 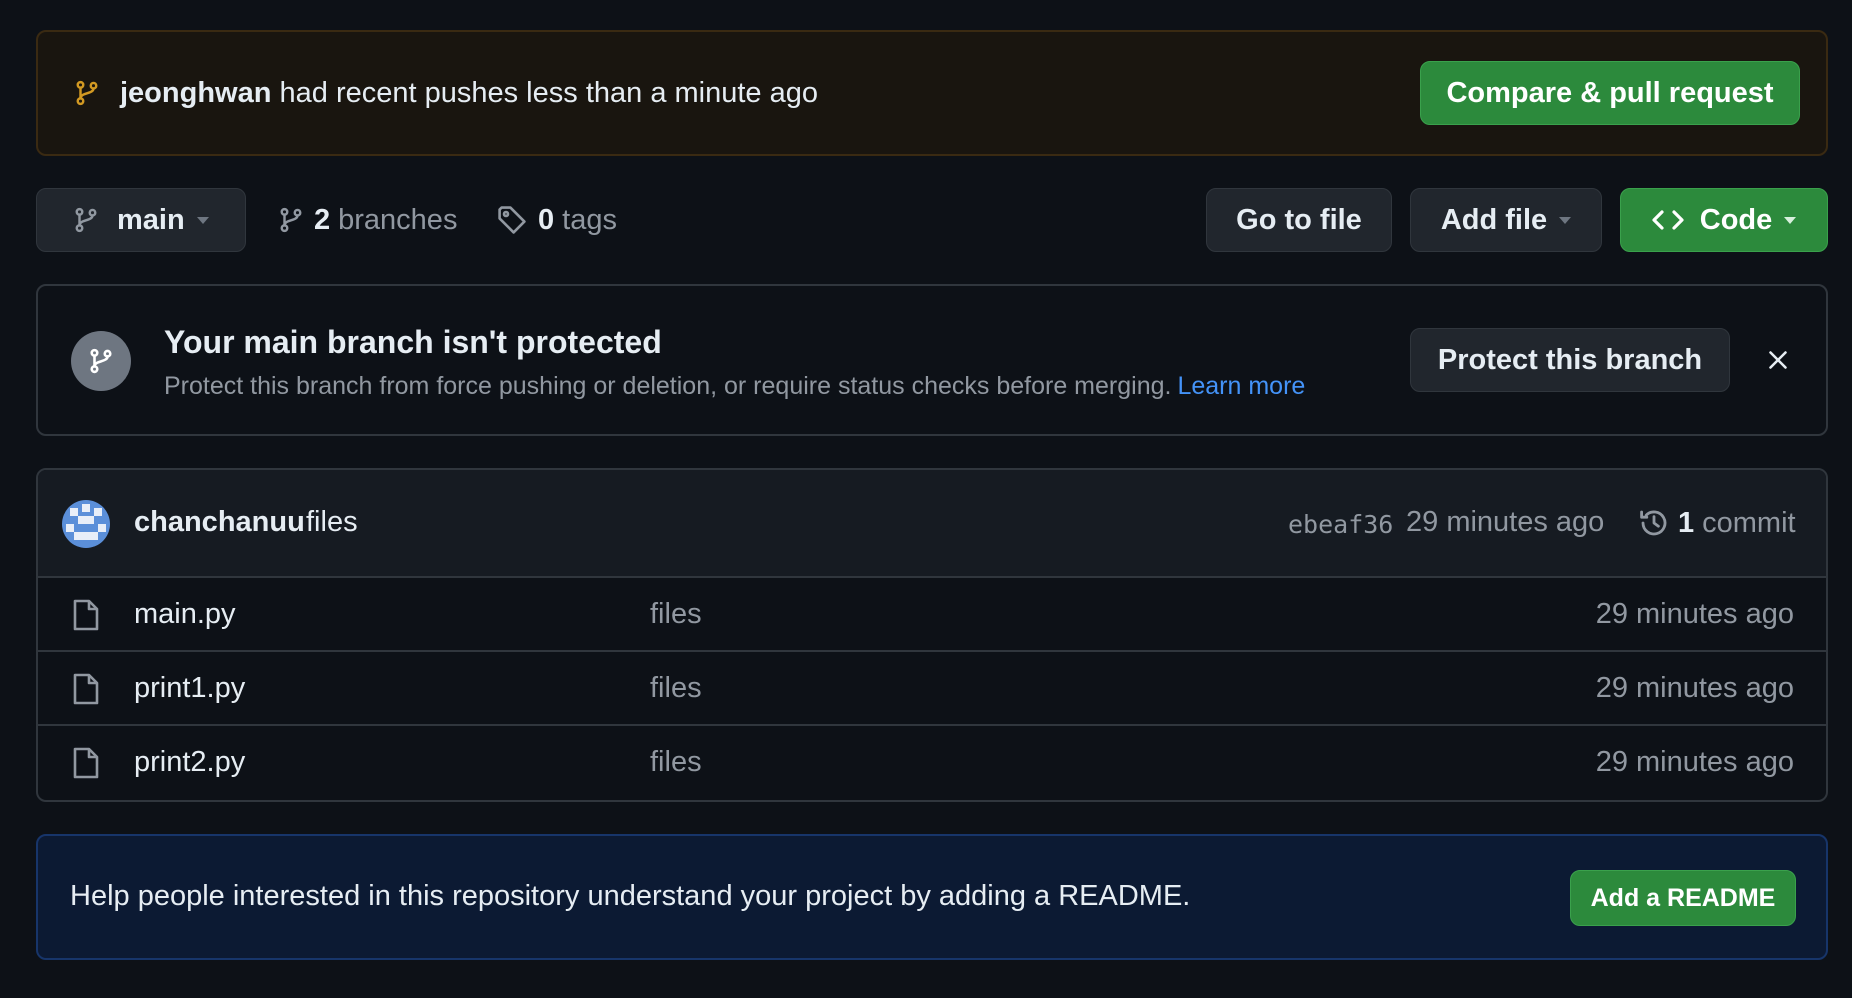 I want to click on add-file-button: Add file, so click(x=1506, y=220).